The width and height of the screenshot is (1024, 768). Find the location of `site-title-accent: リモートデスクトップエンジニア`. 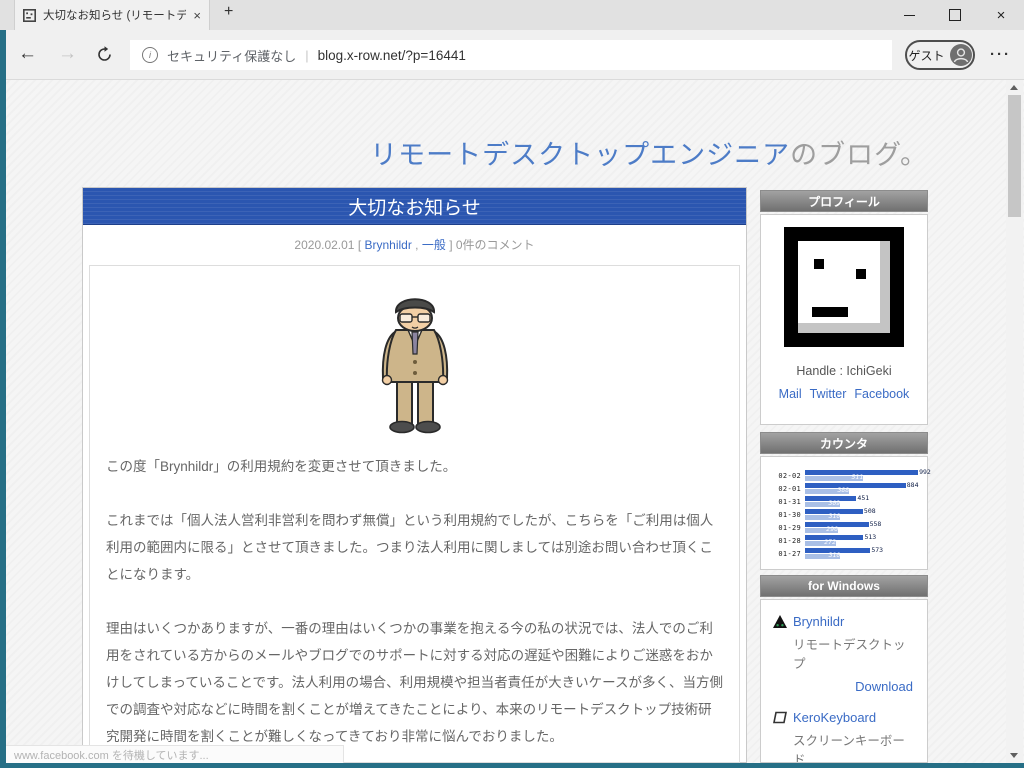

site-title-accent: リモートデスクトップエンジニア is located at coordinates (580, 155).